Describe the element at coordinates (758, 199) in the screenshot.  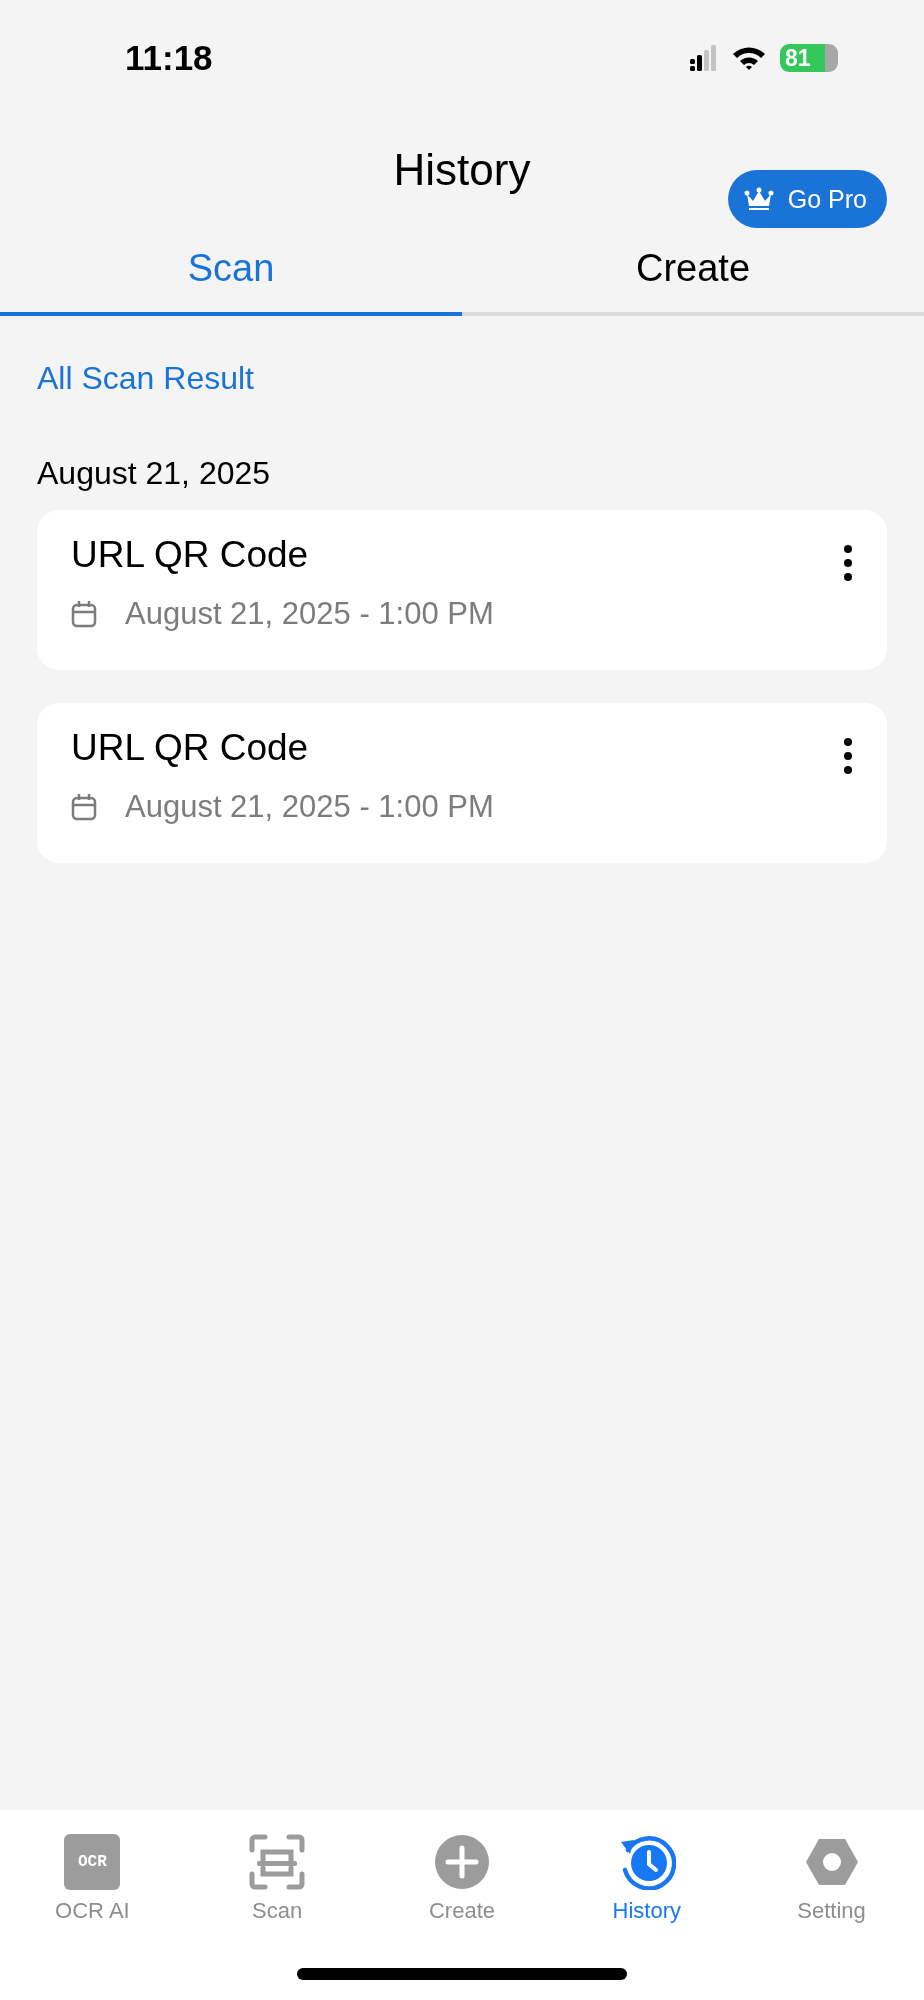
I see `crown-icon` at that location.